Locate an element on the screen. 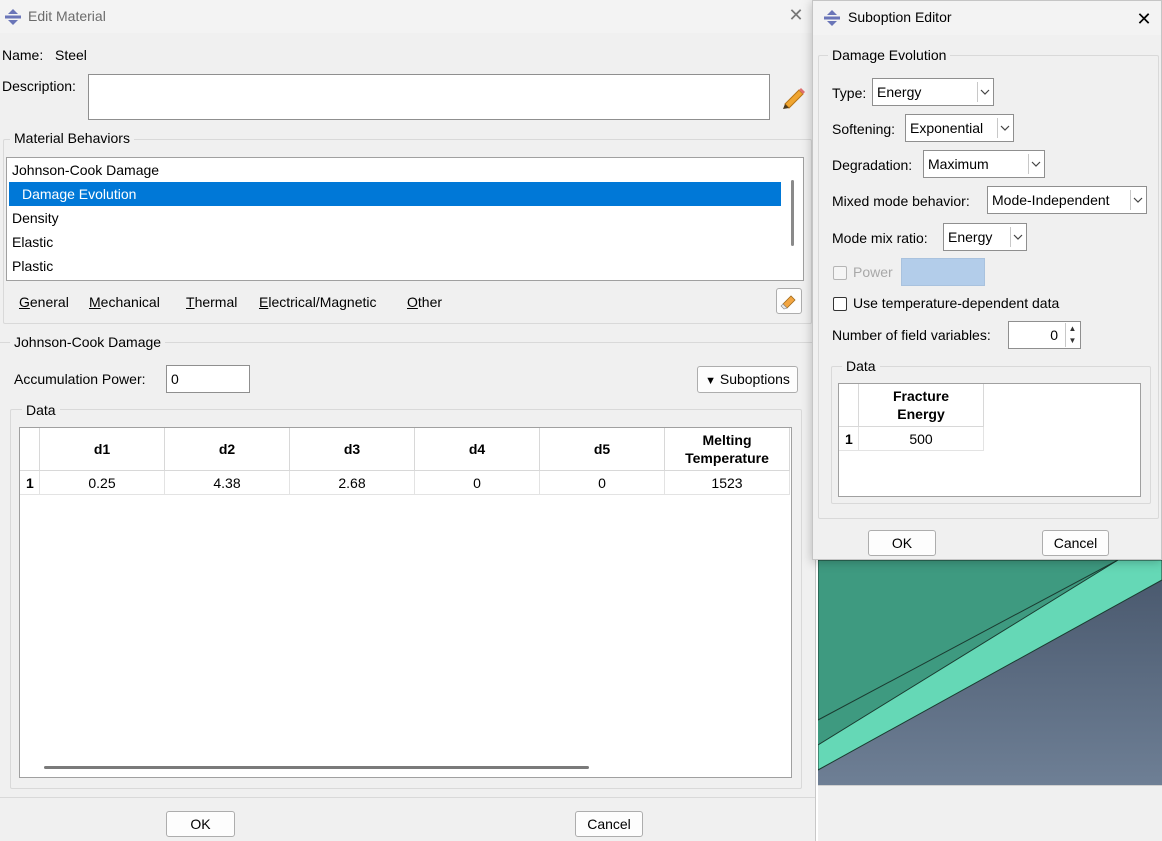 This screenshot has height=841, width=1162. suboption-data-table: Fracture Energy 1 500 is located at coordinates (989, 440).